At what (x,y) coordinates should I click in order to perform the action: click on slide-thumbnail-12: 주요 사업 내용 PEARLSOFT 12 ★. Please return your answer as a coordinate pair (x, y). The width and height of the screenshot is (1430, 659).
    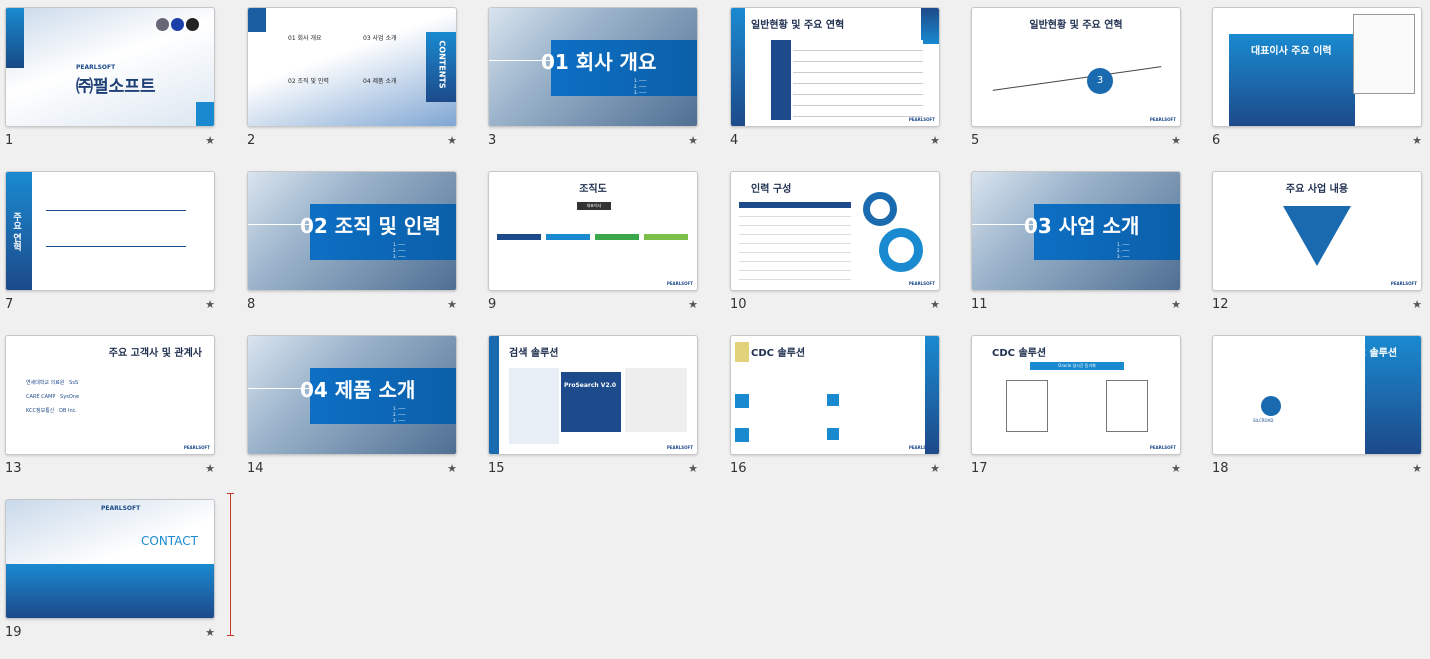
    Looking at the image, I should click on (1317, 251).